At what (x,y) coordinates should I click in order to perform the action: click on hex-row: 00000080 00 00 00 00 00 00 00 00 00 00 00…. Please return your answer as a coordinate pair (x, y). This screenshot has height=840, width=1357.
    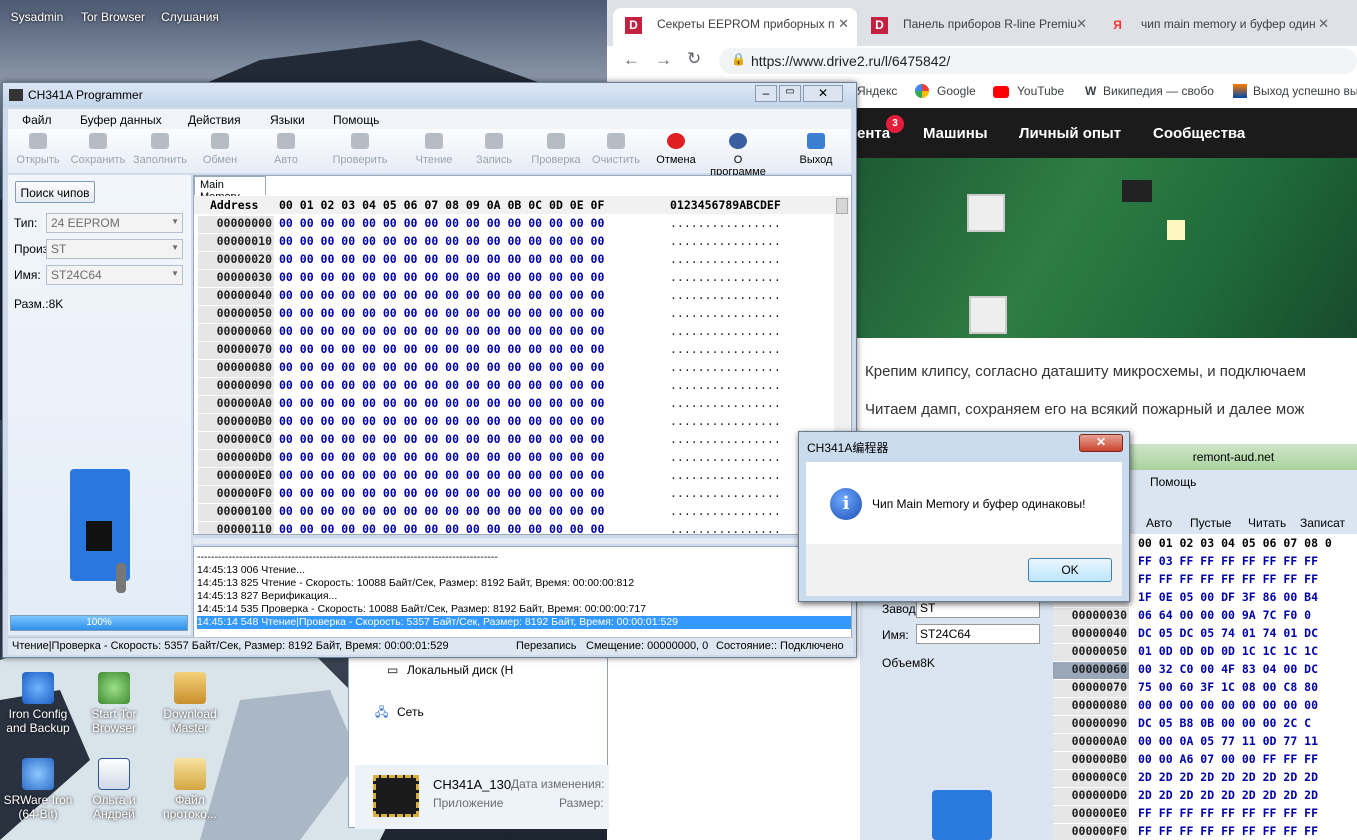
    Looking at the image, I should click on (514, 369).